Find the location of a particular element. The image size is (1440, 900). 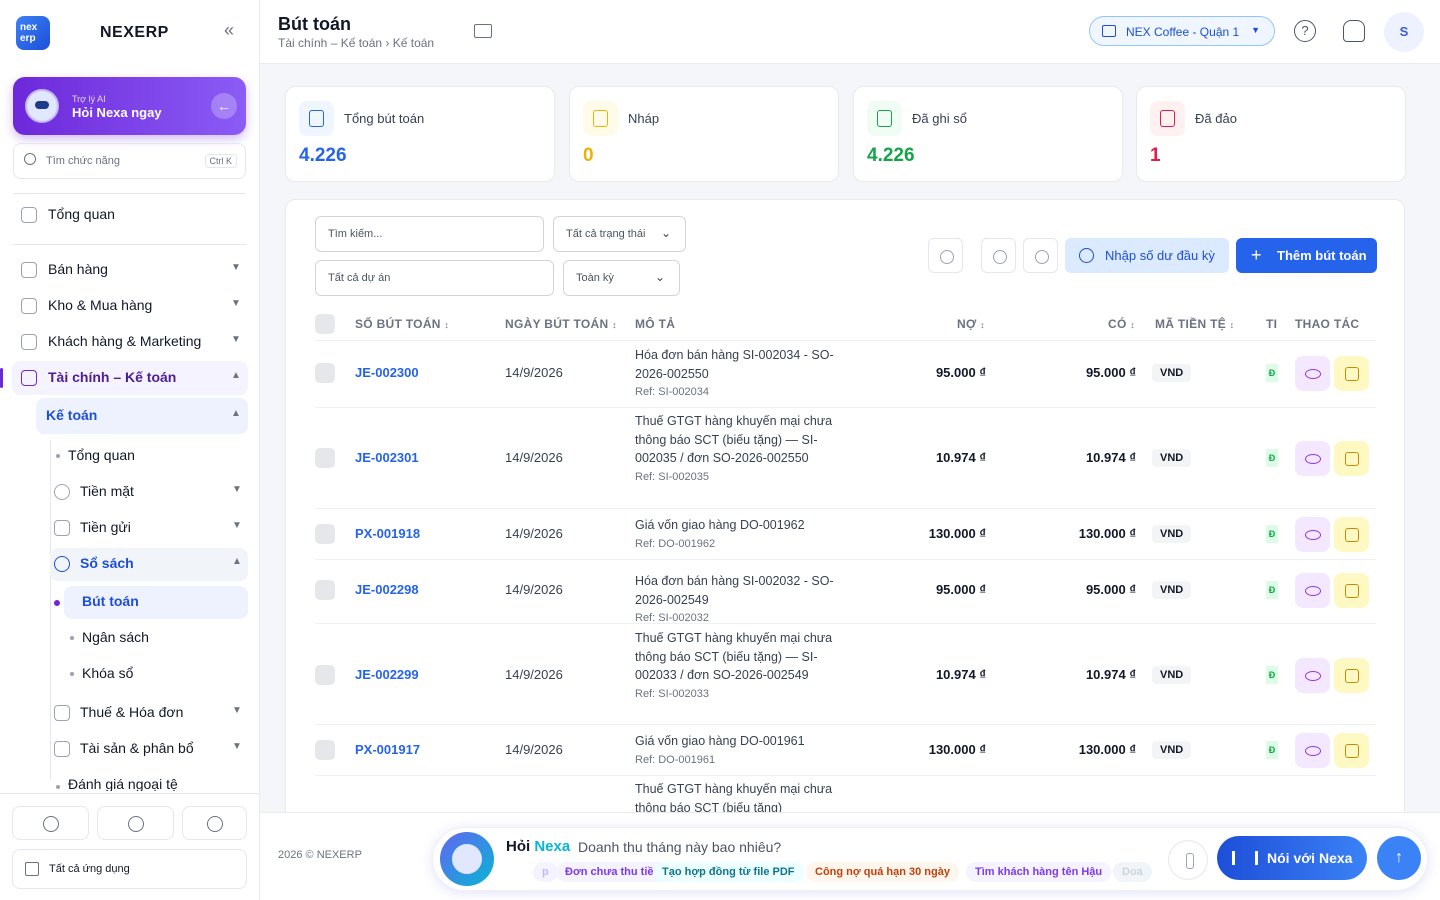

all-apps-label: Tất cả ứng dụng is located at coordinates (89, 869).